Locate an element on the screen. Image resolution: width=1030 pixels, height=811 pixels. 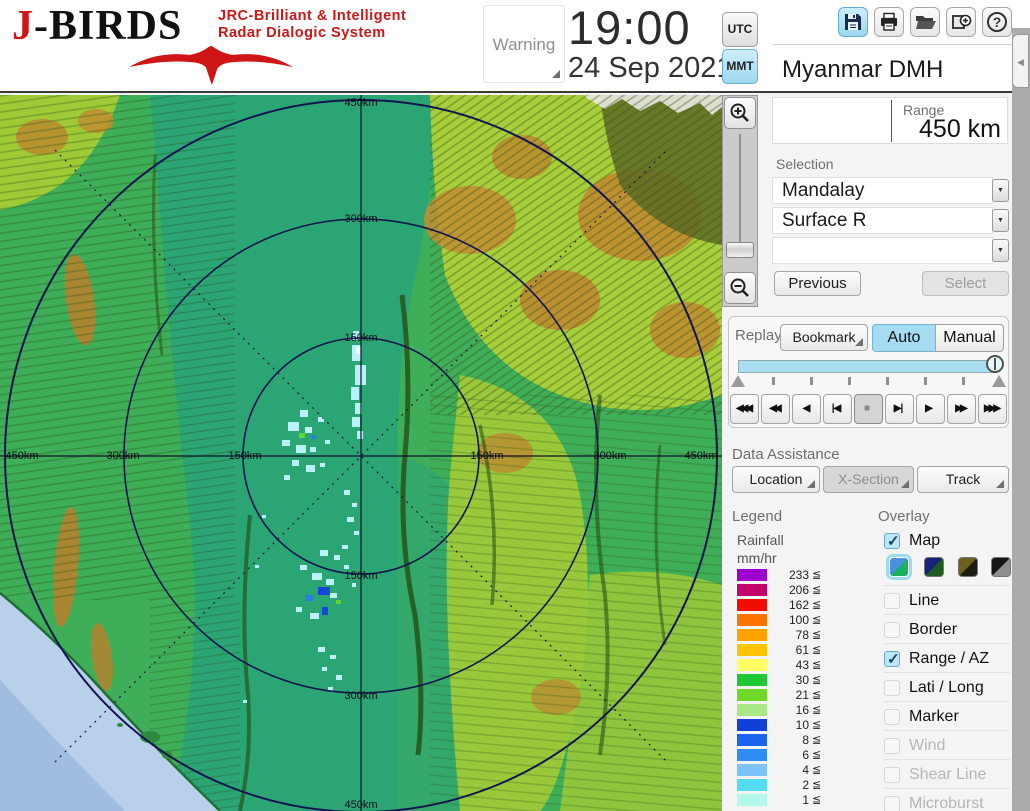
utc-button: UTC is located at coordinates (740, 29).